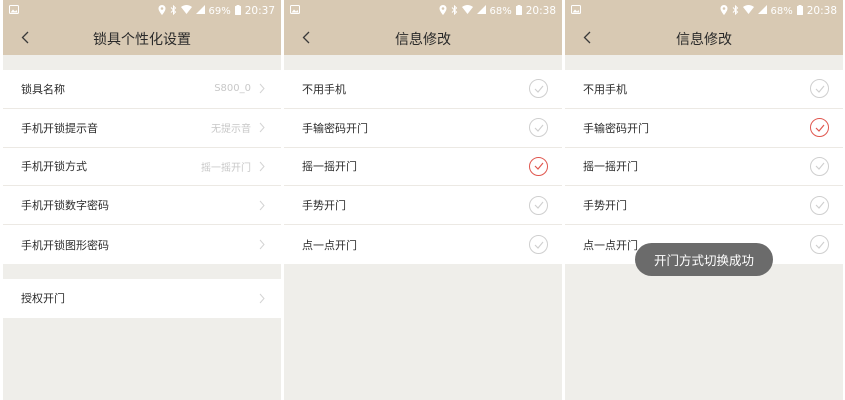 This screenshot has height=400, width=845. Describe the element at coordinates (329, 245) in the screenshot. I see `option-label: 点一点开门` at that location.